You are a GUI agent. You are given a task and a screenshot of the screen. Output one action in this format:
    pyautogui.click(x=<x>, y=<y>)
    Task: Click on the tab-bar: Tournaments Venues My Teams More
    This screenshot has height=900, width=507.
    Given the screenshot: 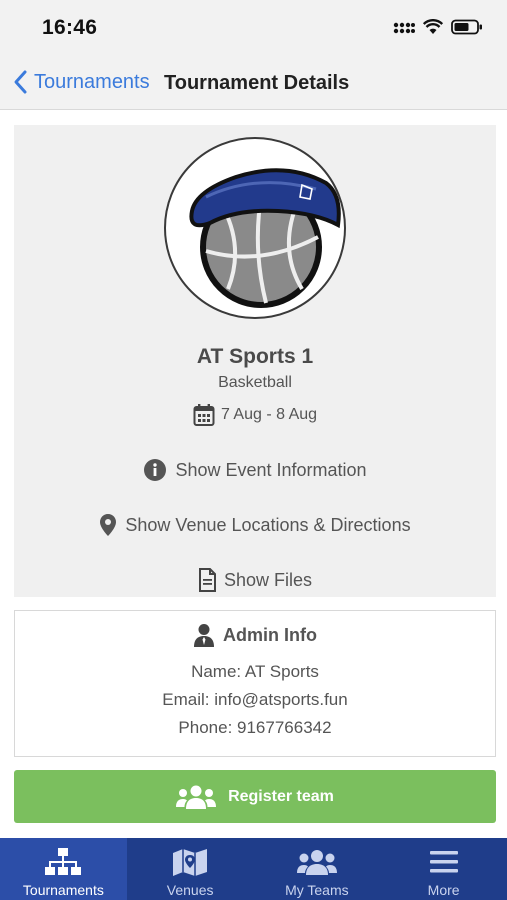 What is the action you would take?
    pyautogui.click(x=253, y=869)
    